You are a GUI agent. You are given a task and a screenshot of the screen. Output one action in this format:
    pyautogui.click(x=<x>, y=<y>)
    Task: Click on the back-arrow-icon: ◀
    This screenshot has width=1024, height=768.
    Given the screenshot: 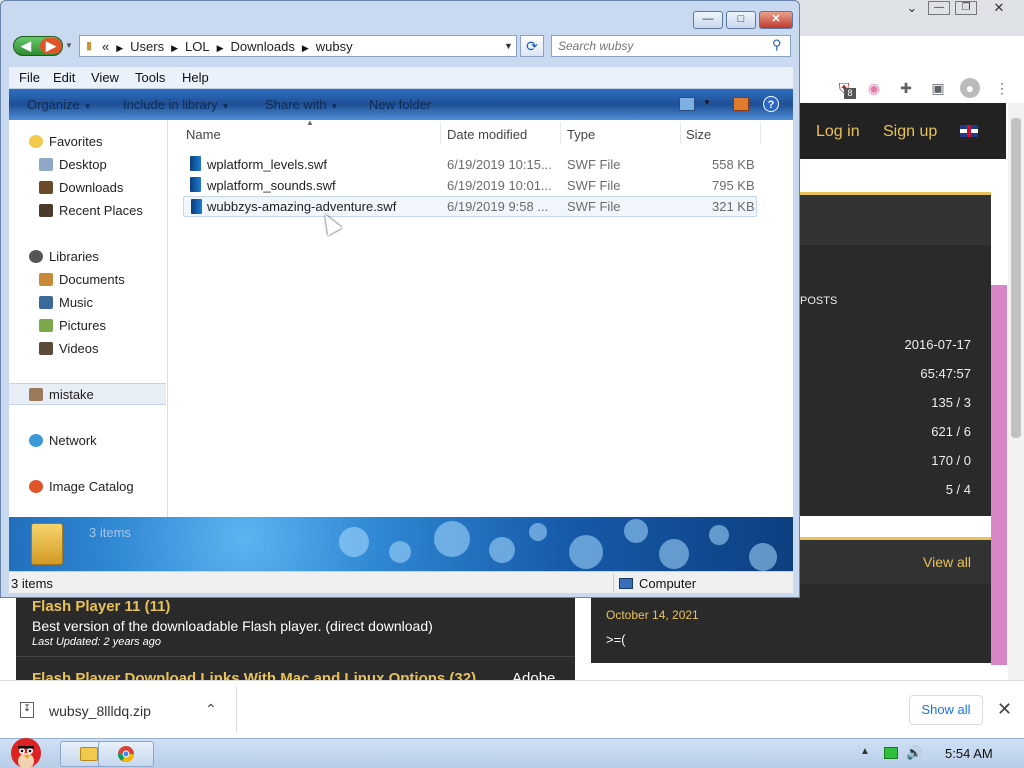 What is the action you would take?
    pyautogui.click(x=26, y=46)
    